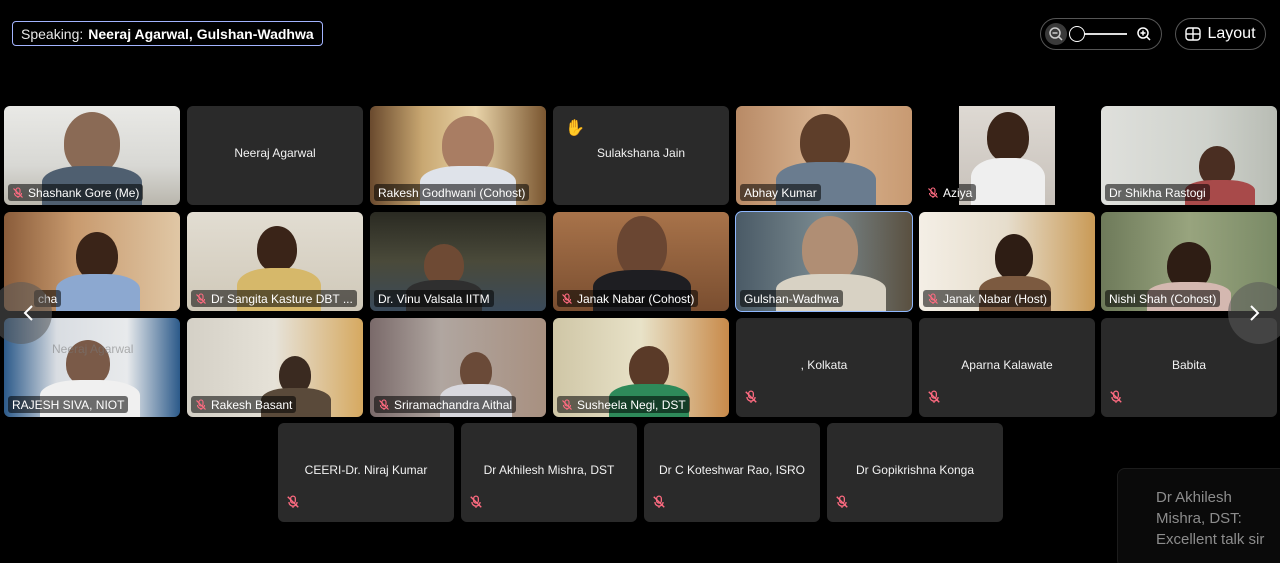 Image resolution: width=1280 pixels, height=563 pixels. What do you see at coordinates (458, 367) in the screenshot?
I see `participant-tile: Sriramachandra Aithal` at bounding box center [458, 367].